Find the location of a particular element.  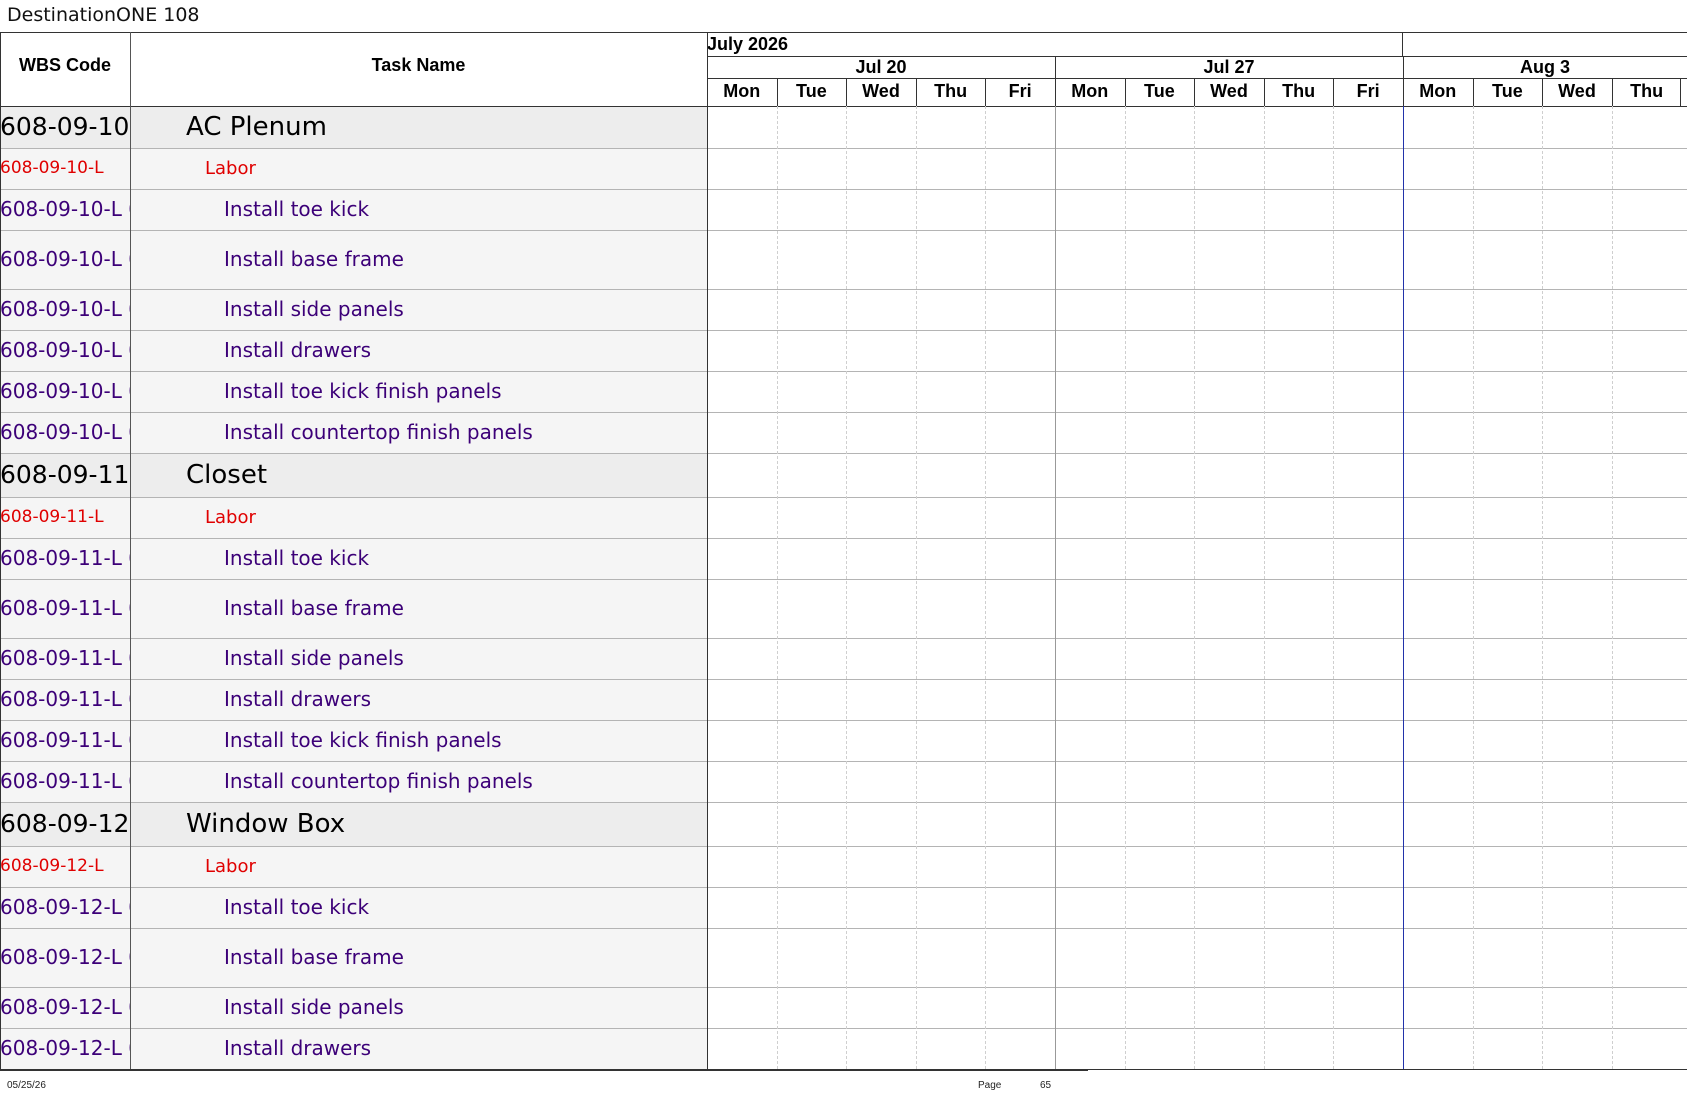

footer-date: 05/25/26 is located at coordinates (26, 1085).